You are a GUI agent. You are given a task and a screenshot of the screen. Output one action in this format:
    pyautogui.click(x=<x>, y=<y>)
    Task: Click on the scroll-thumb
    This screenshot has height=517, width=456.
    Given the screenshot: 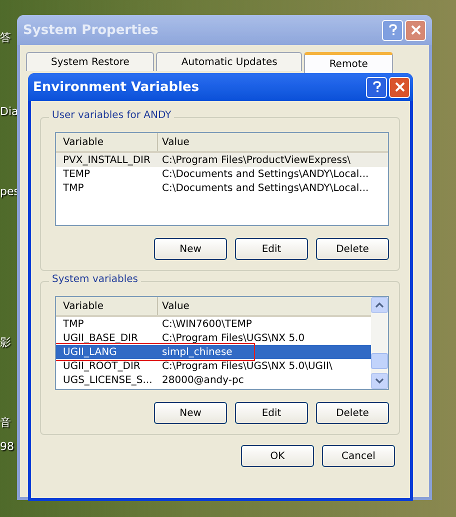 What is the action you would take?
    pyautogui.click(x=379, y=361)
    